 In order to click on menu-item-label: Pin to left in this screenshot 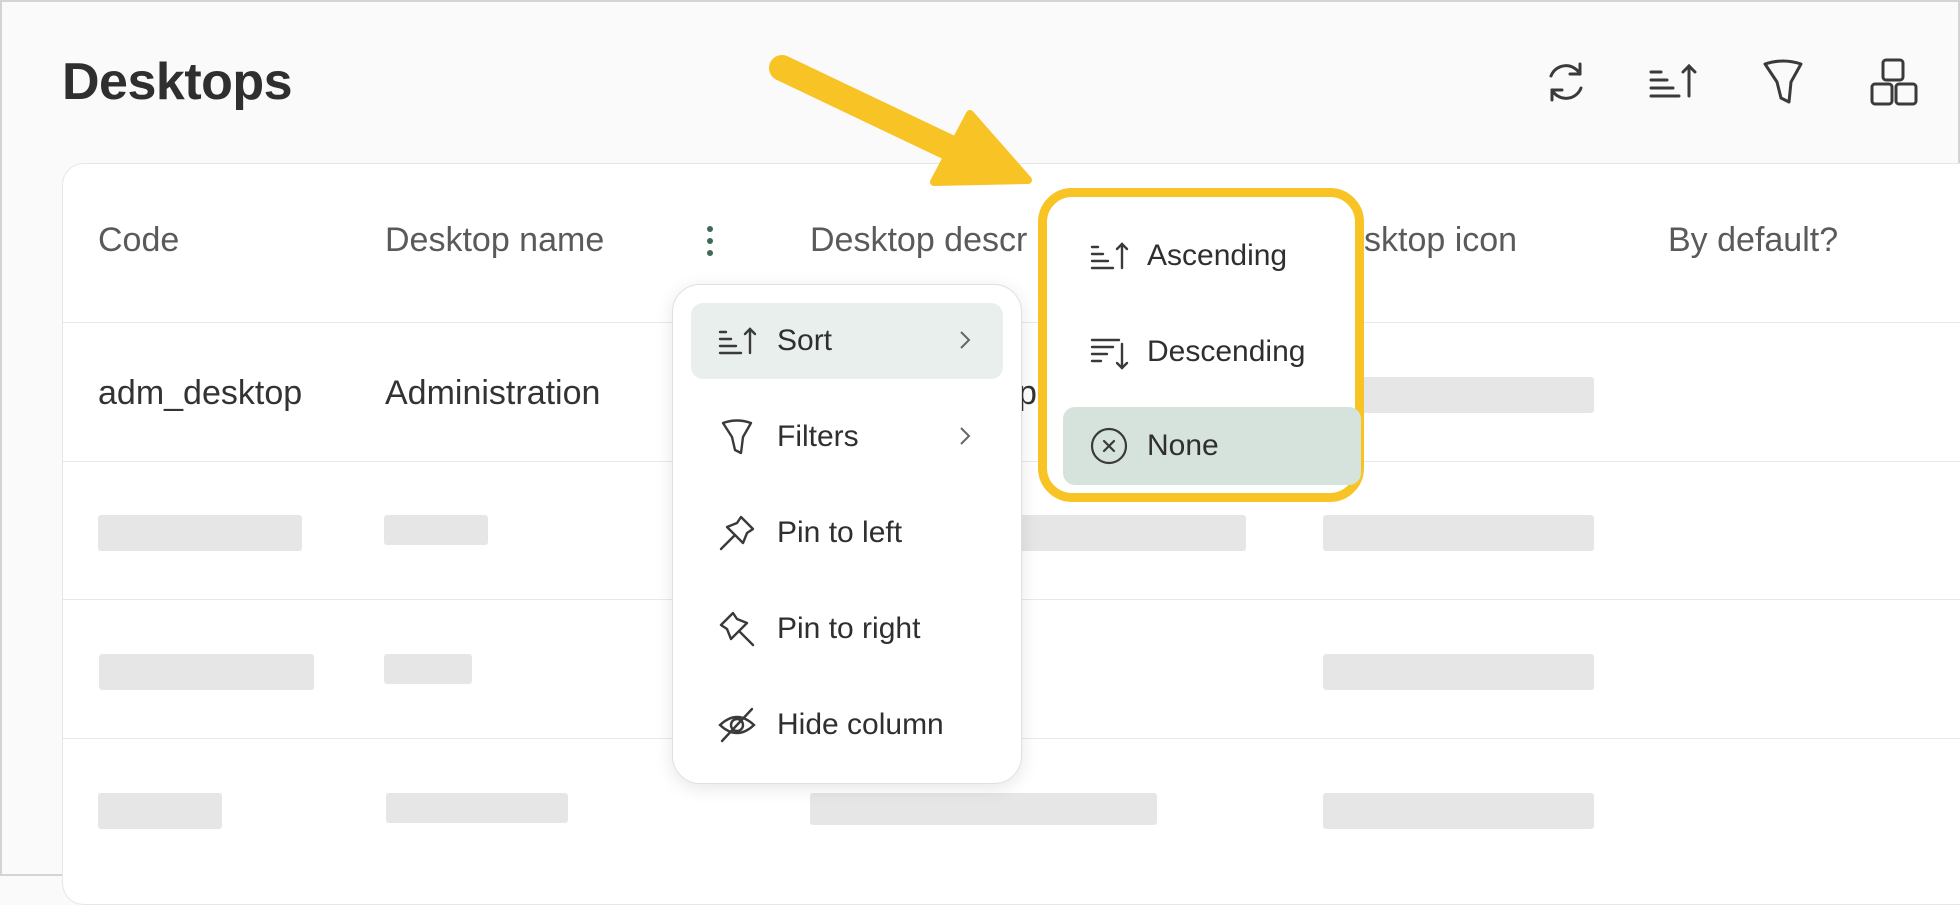, I will do `click(840, 532)`.